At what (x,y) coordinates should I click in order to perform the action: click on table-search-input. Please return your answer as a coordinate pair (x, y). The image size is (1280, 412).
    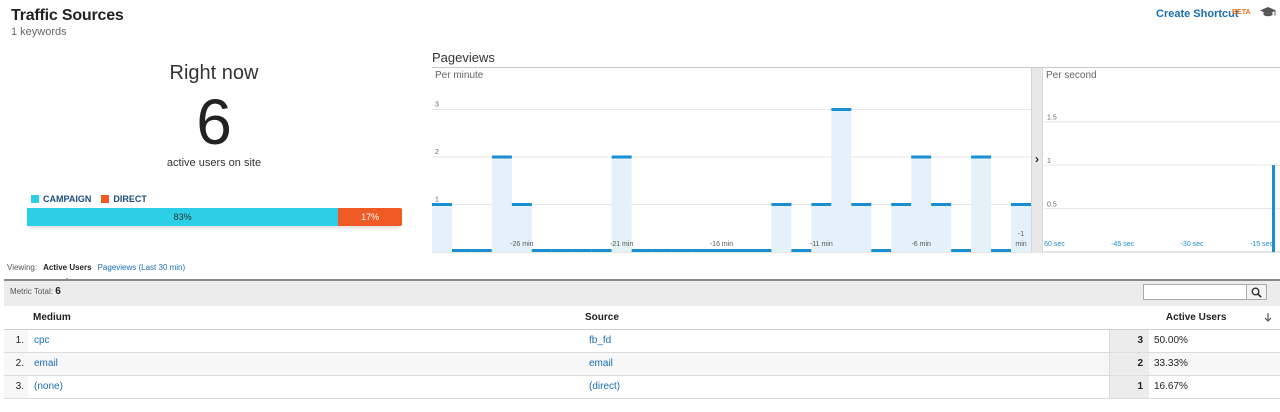
    Looking at the image, I should click on (1195, 292).